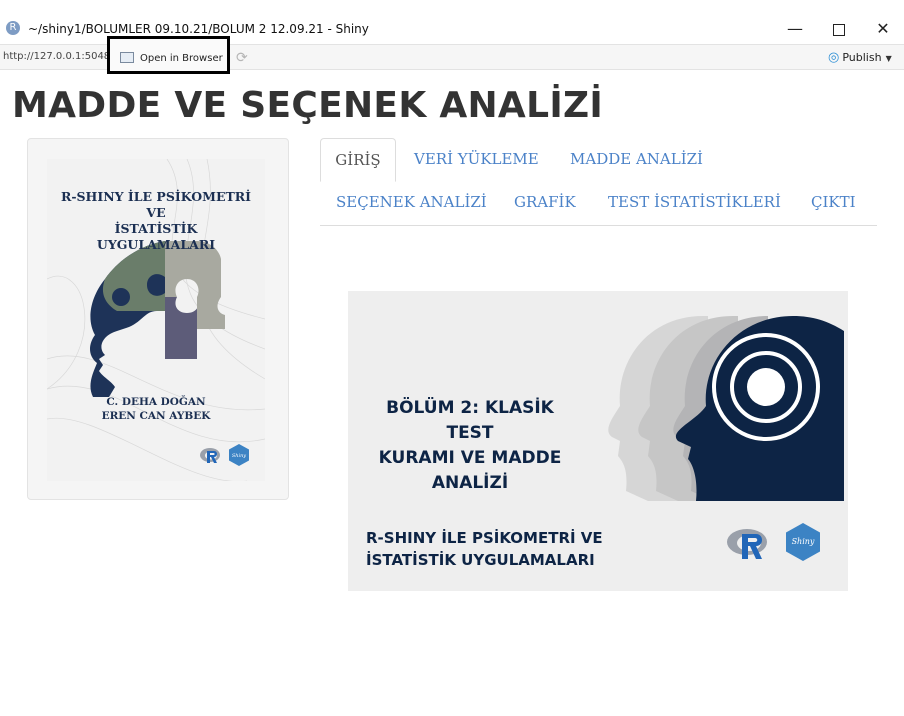 The image size is (904, 716). Describe the element at coordinates (694, 202) in the screenshot. I see `tab-test-istatistikleri: TEST İSTATİSTİKLERİ` at that location.